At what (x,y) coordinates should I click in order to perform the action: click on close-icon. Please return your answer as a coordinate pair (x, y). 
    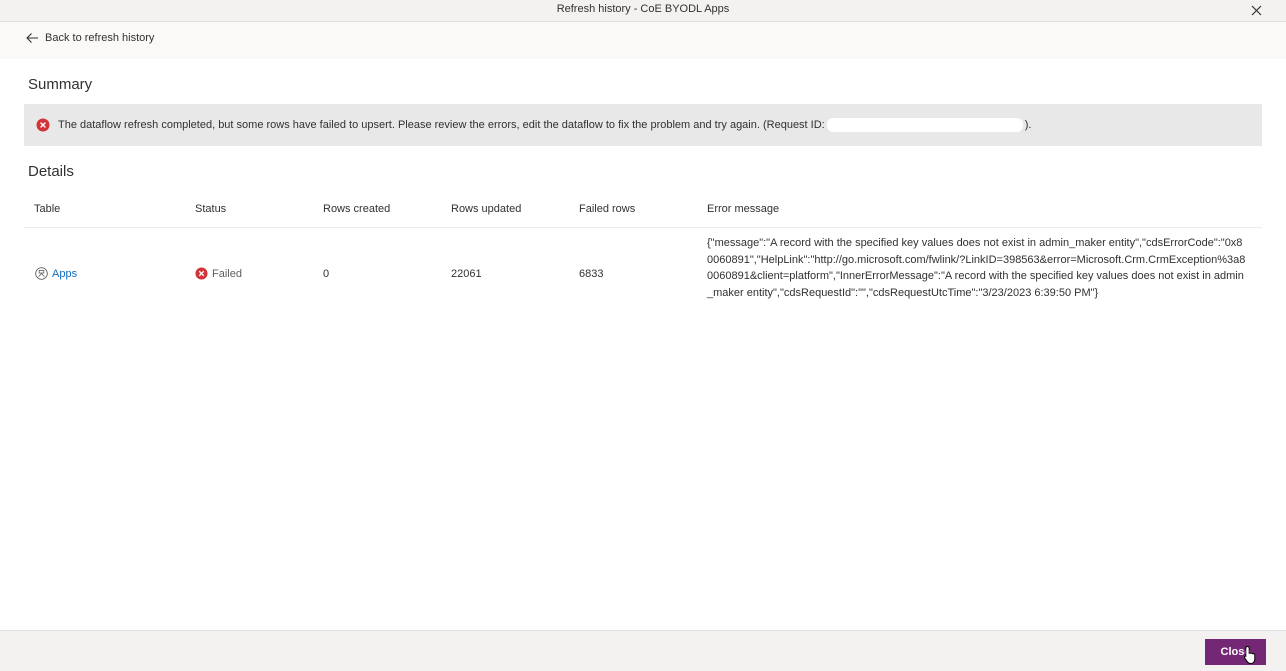
    Looking at the image, I should click on (1256, 10).